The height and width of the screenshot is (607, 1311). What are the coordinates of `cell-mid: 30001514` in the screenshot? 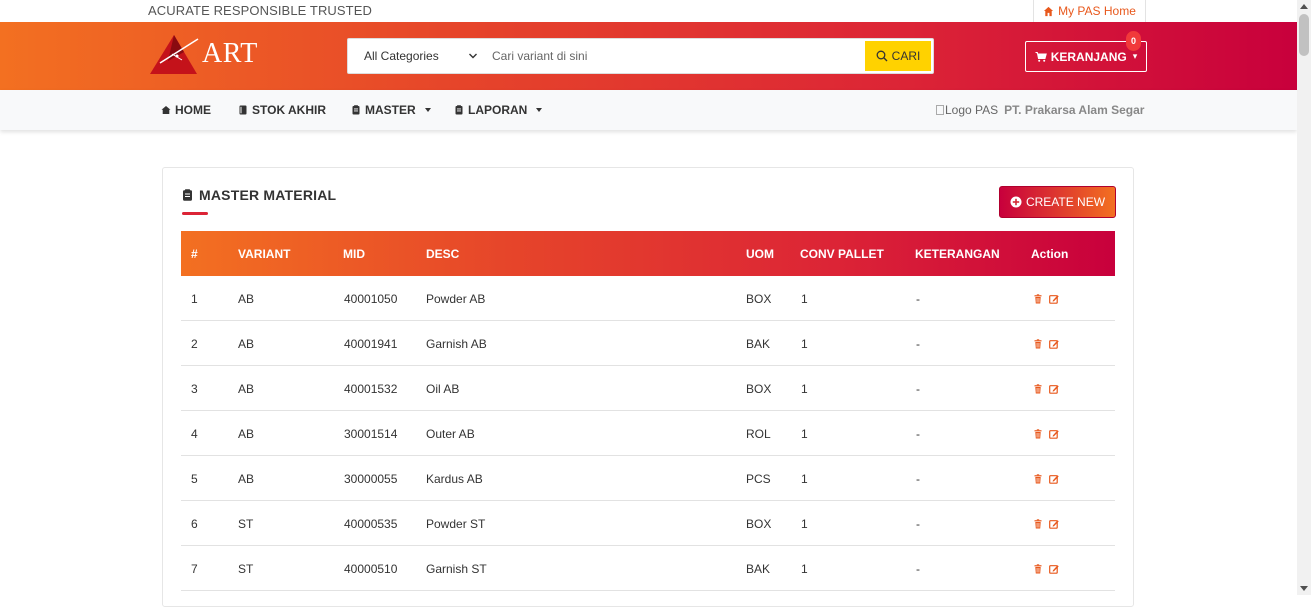 It's located at (371, 433).